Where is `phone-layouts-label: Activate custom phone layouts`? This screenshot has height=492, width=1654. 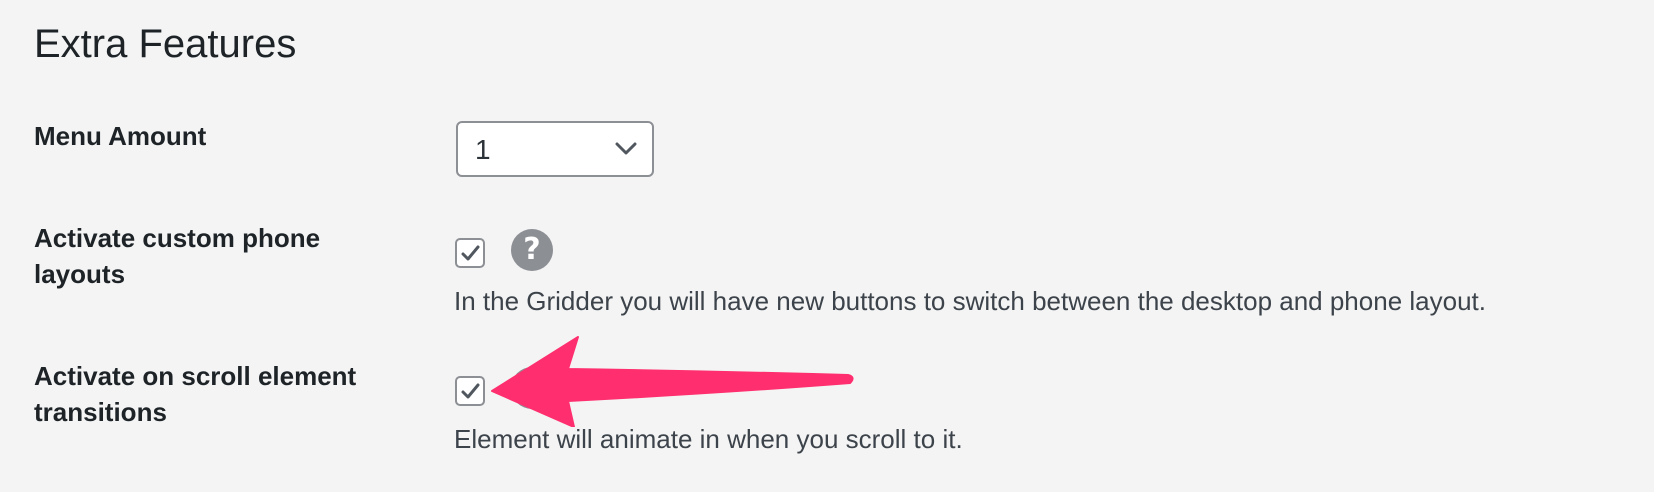 phone-layouts-label: Activate custom phone layouts is located at coordinates (177, 256).